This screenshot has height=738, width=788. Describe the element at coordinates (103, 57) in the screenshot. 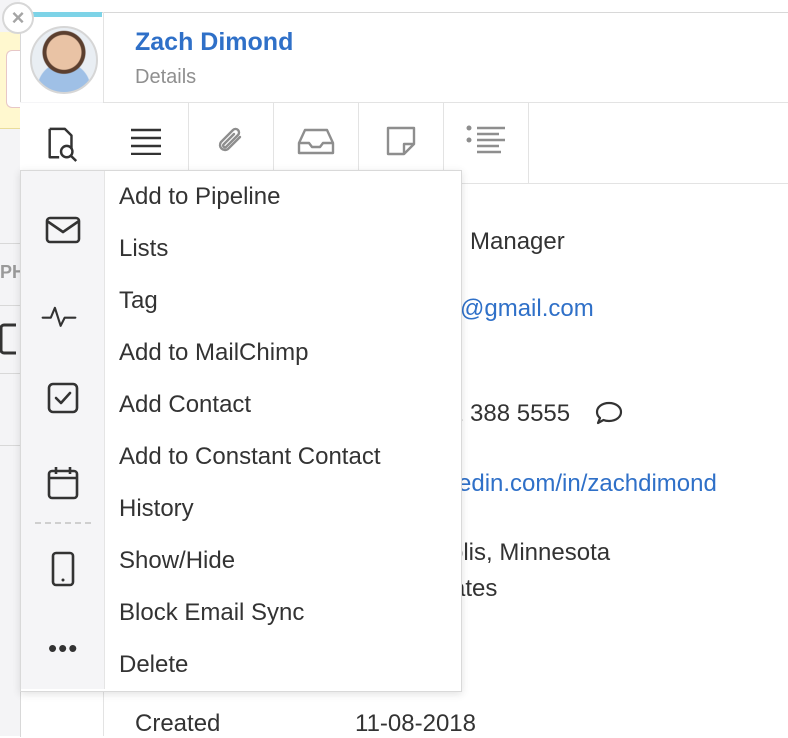

I see `header-divider` at that location.